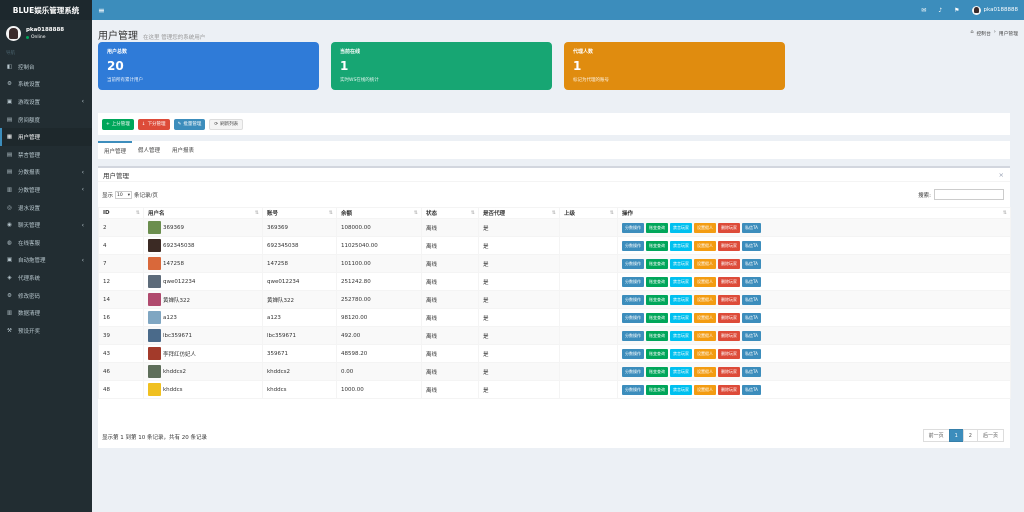 The width and height of the screenshot is (1024, 512). I want to click on close-icon: ×, so click(1001, 175).